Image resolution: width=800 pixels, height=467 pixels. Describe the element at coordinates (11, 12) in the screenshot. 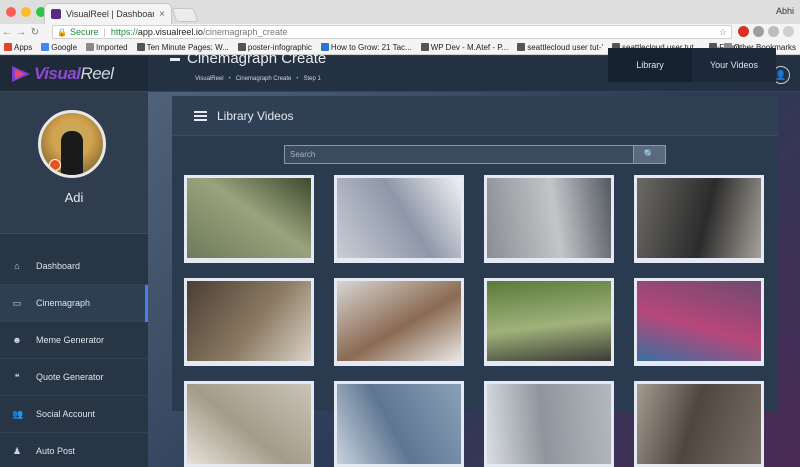

I see `close-window-button` at that location.